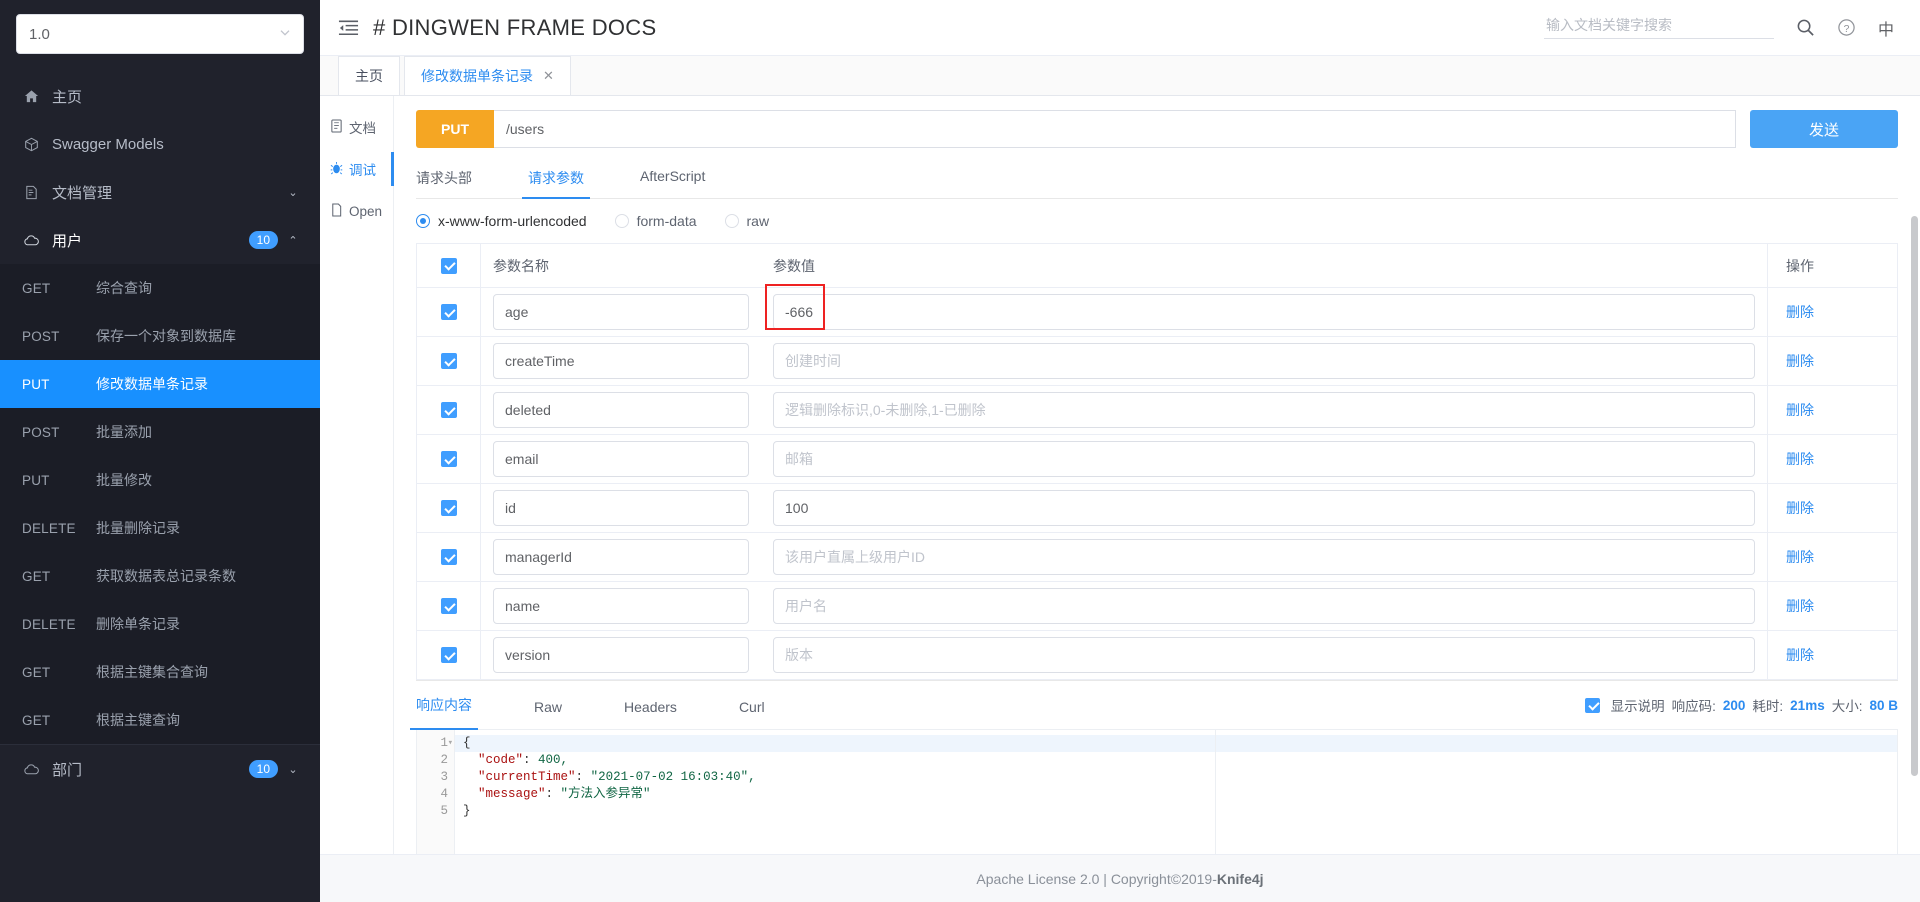 The width and height of the screenshot is (1920, 902). What do you see at coordinates (31, 240) in the screenshot?
I see `cloud-icon` at bounding box center [31, 240].